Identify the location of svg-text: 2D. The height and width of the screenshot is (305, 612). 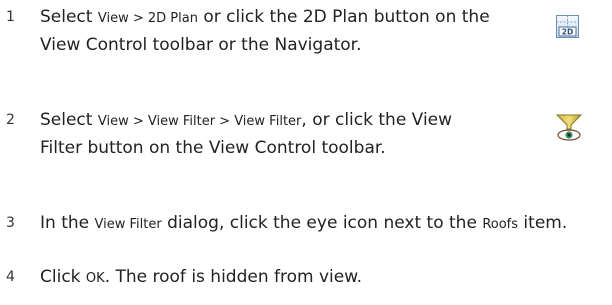
(567, 32).